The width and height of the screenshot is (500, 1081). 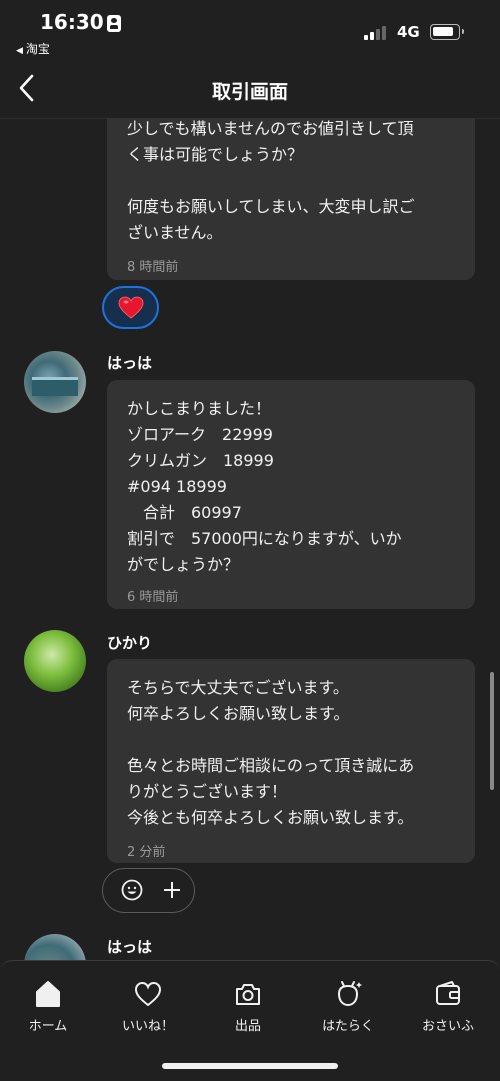 What do you see at coordinates (408, 32) in the screenshot?
I see `network-type: 4G` at bounding box center [408, 32].